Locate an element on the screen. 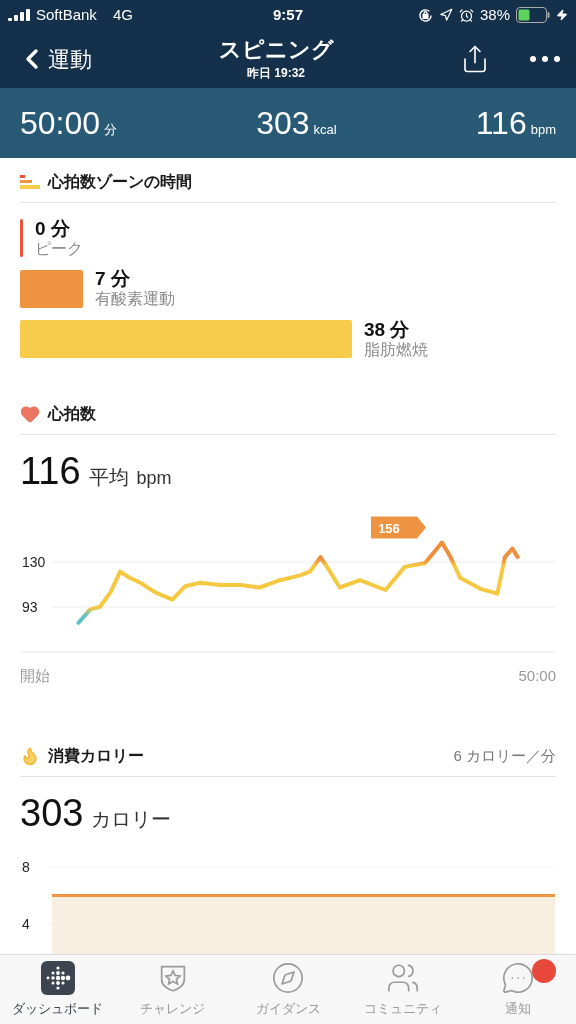 The image size is (576, 1024). rotation-lock-icon is located at coordinates (425, 15).